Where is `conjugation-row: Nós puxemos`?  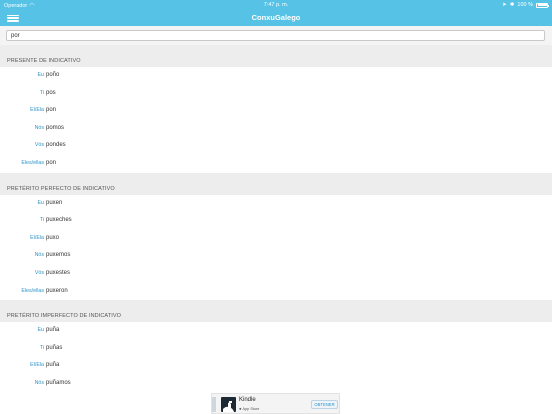 conjugation-row: Nós puxemos is located at coordinates (276, 256).